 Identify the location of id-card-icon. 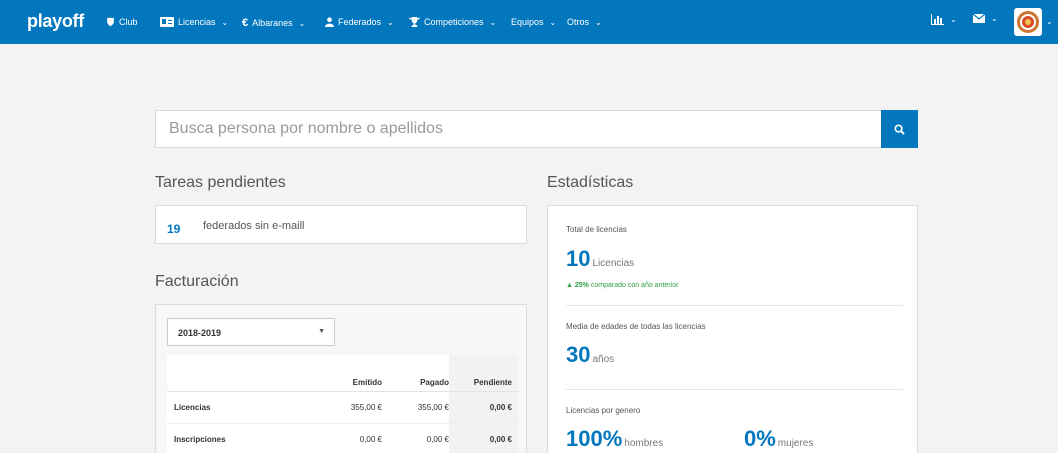
(167, 22).